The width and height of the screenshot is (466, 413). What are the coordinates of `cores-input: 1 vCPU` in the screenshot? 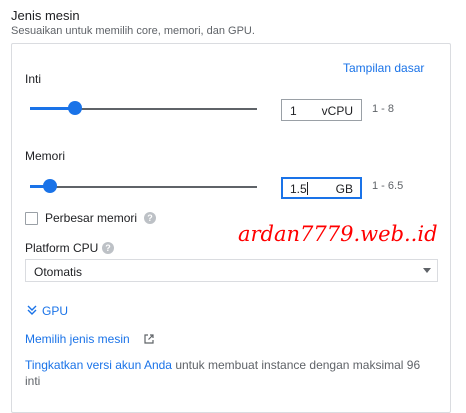 It's located at (321, 110).